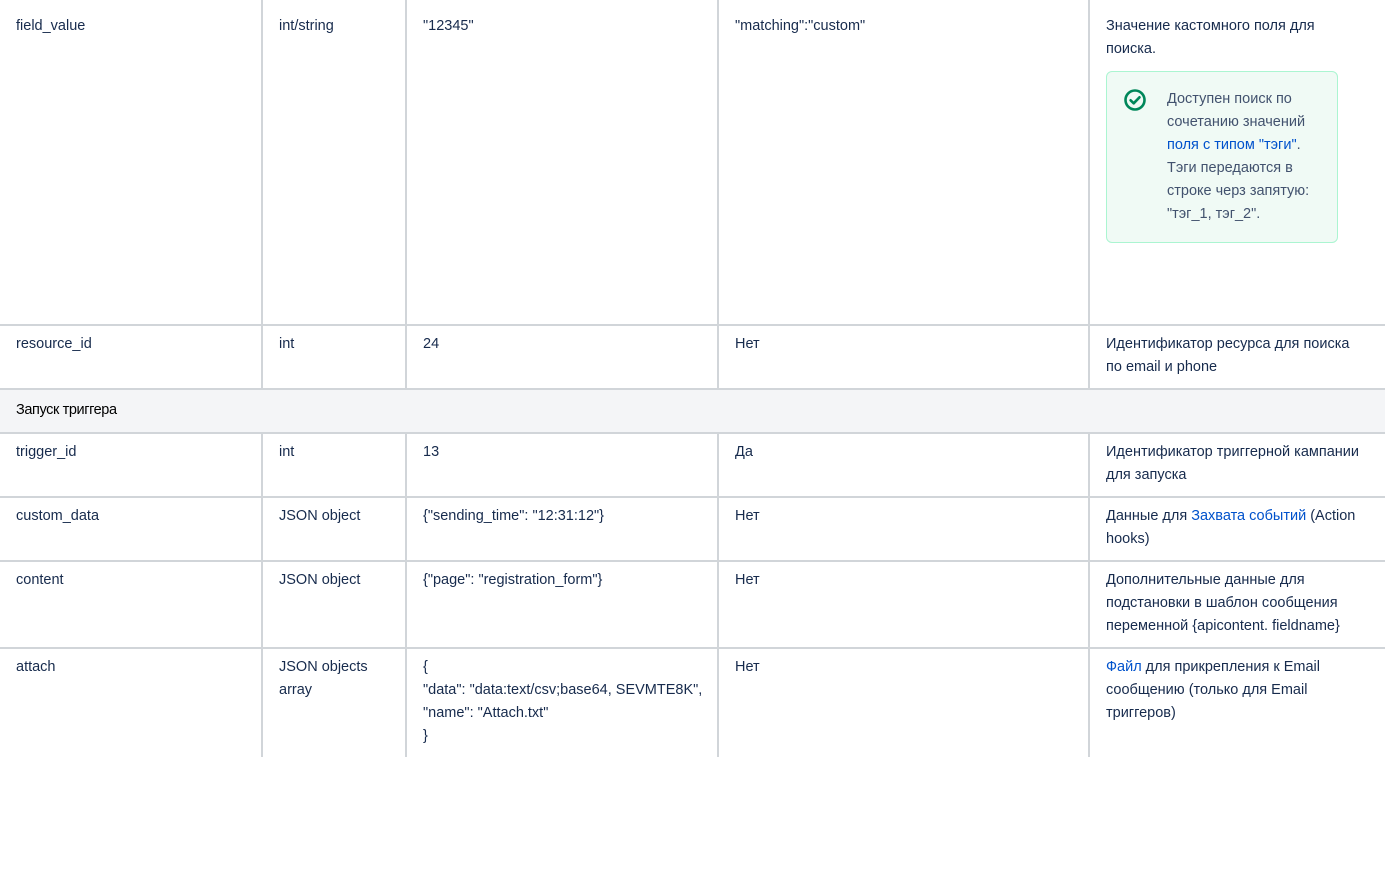 This screenshot has width=1385, height=874. Describe the element at coordinates (131, 529) in the screenshot. I see `param-name: custom_data` at that location.